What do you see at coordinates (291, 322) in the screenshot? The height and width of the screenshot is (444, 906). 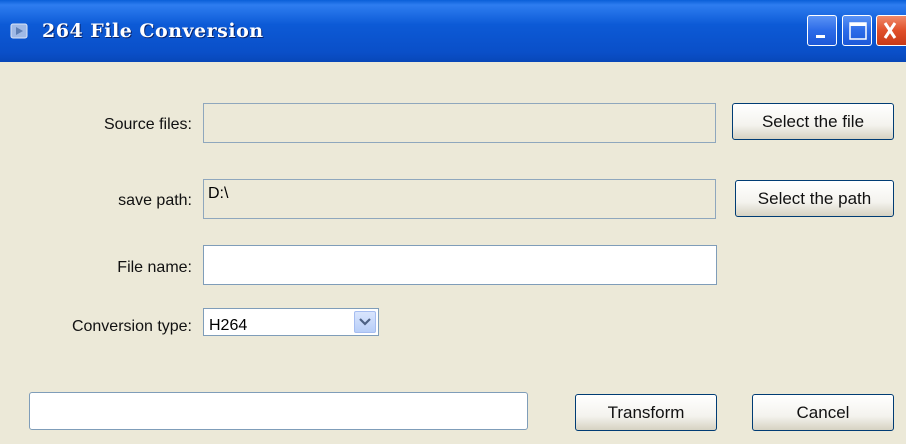 I see `conversion-type-select: H264` at bounding box center [291, 322].